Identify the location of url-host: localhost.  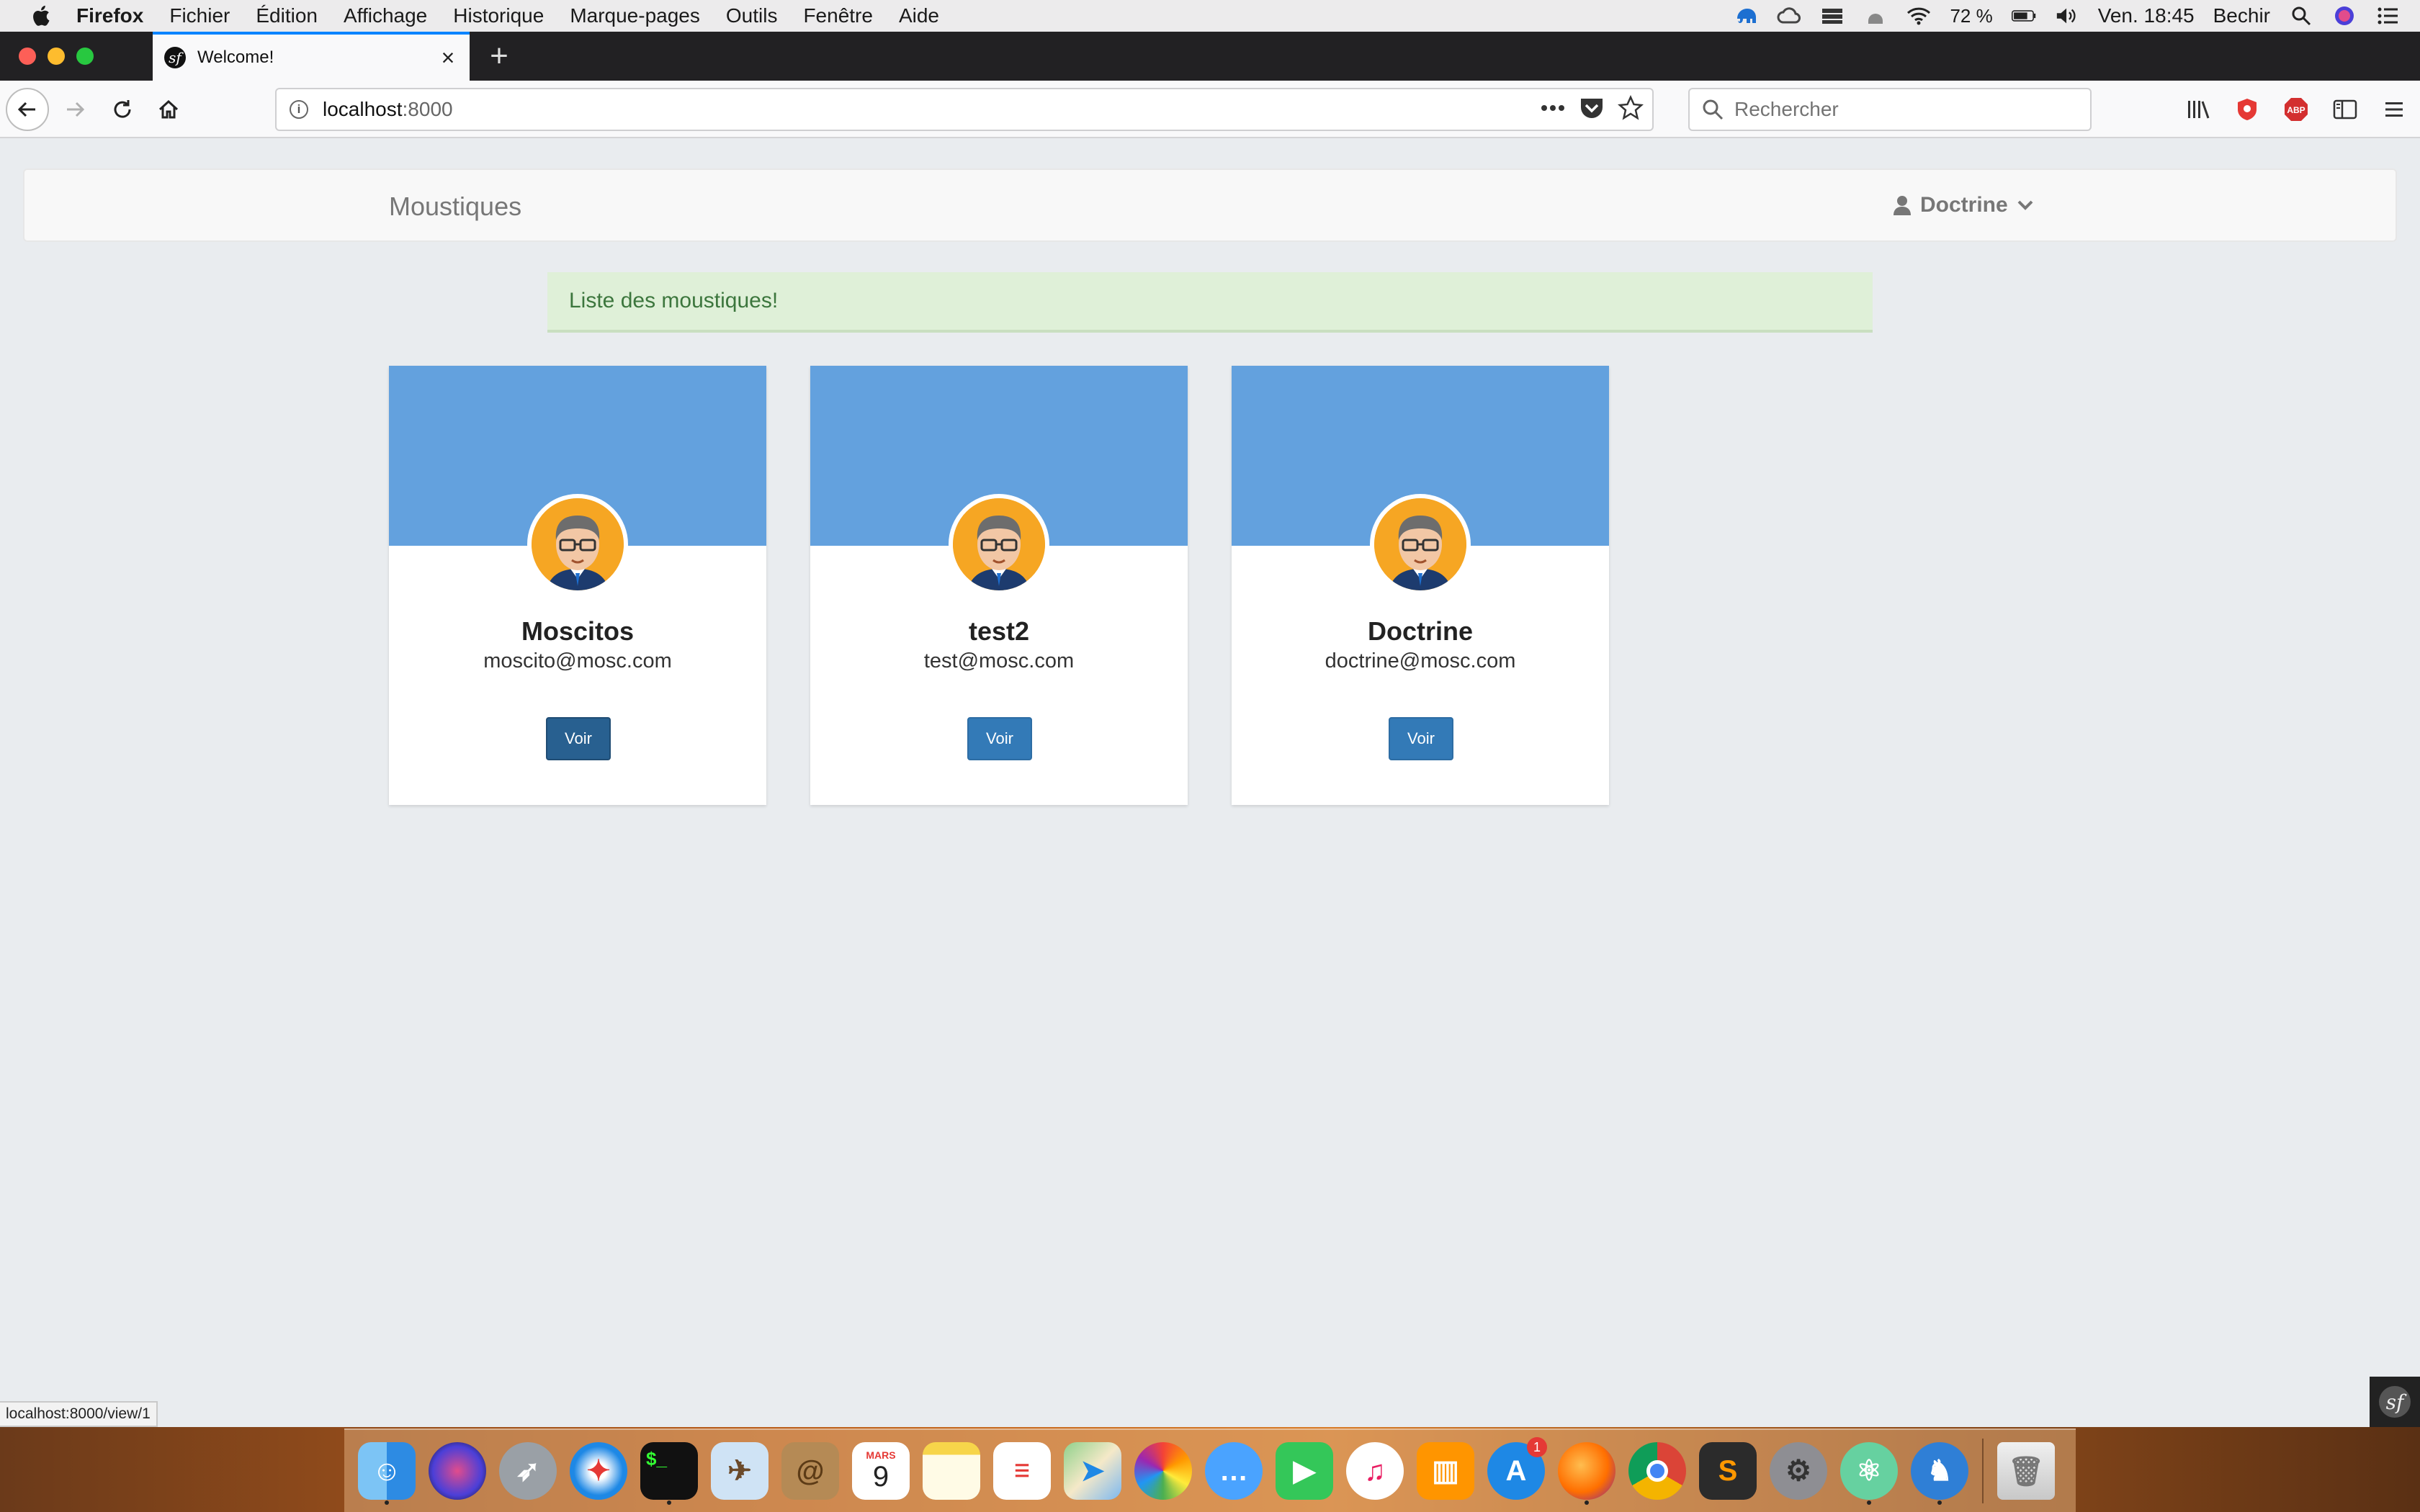
(363, 109).